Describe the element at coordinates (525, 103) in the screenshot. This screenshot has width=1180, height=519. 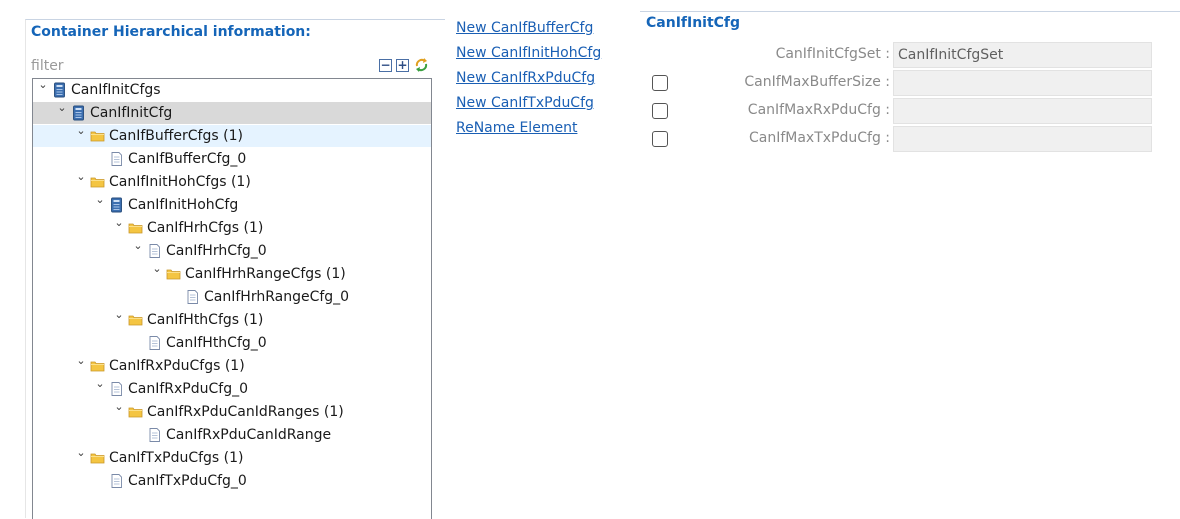
I see `action-link: New CanIfTxPduCfg` at that location.